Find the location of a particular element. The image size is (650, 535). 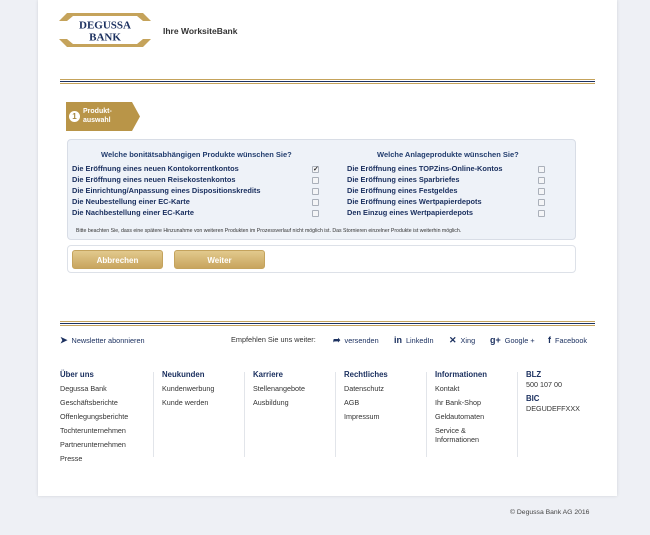

send-link: ➦ versenden is located at coordinates (356, 340).